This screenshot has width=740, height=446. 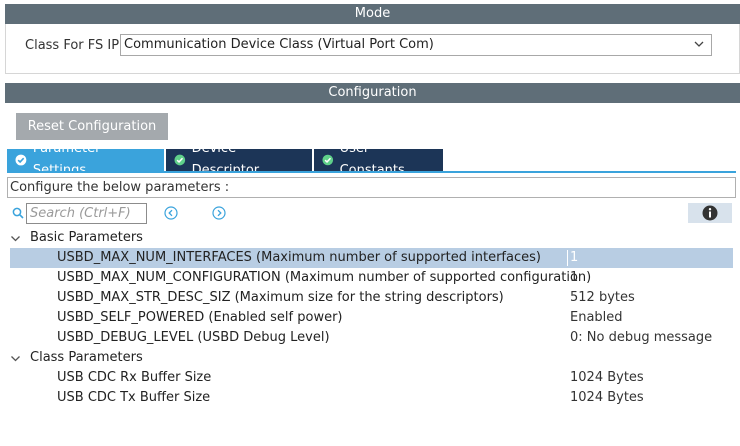 What do you see at coordinates (86, 357) in the screenshot?
I see `group-label: Class Parameters` at bounding box center [86, 357].